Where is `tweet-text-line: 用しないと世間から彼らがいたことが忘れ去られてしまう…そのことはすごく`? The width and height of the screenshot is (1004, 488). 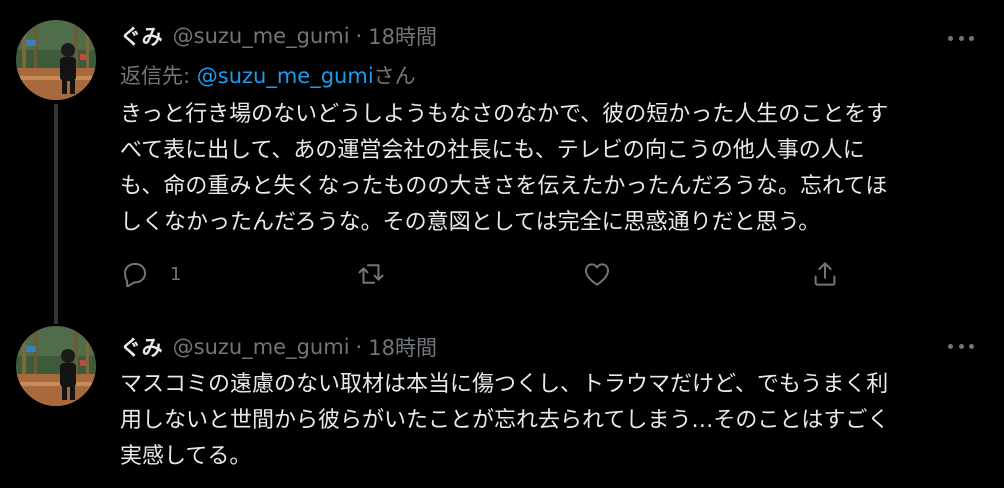
tweet-text-line: 用しないと世間から彼らがいたことが忘れ去られてしまう…そのことはすごく is located at coordinates (505, 420).